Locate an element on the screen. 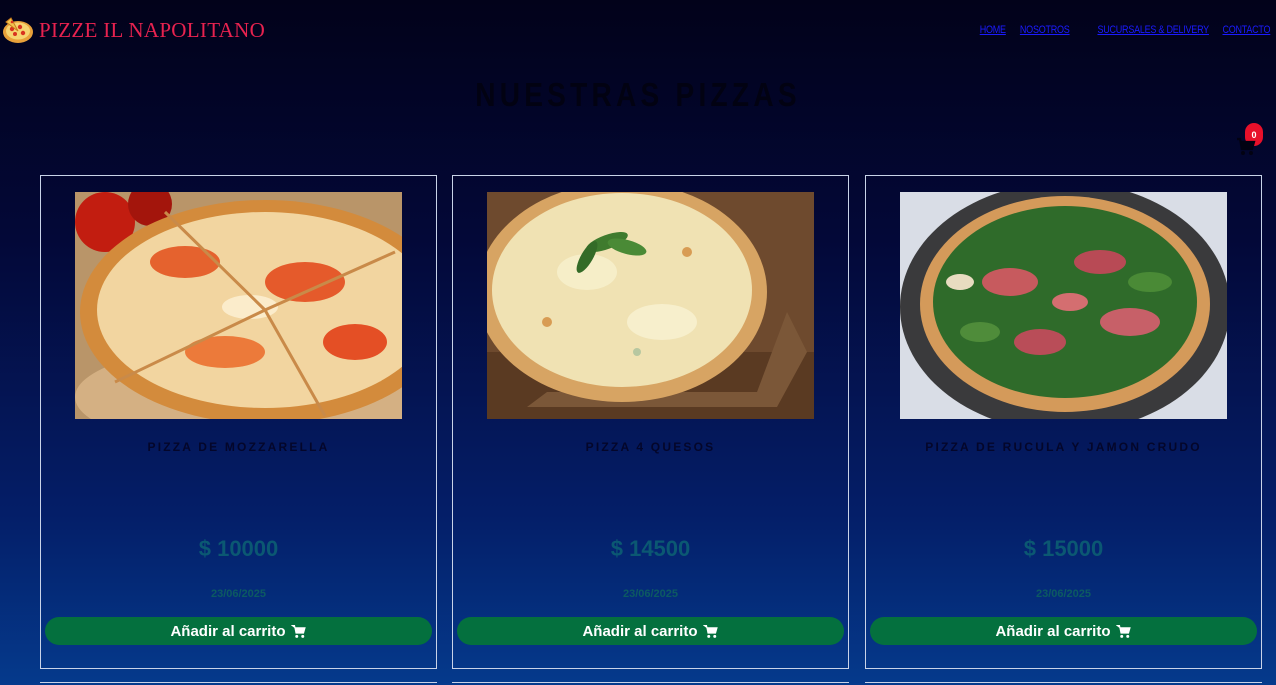 This screenshot has width=1276, height=685. product-price: $ 14500 is located at coordinates (650, 548).